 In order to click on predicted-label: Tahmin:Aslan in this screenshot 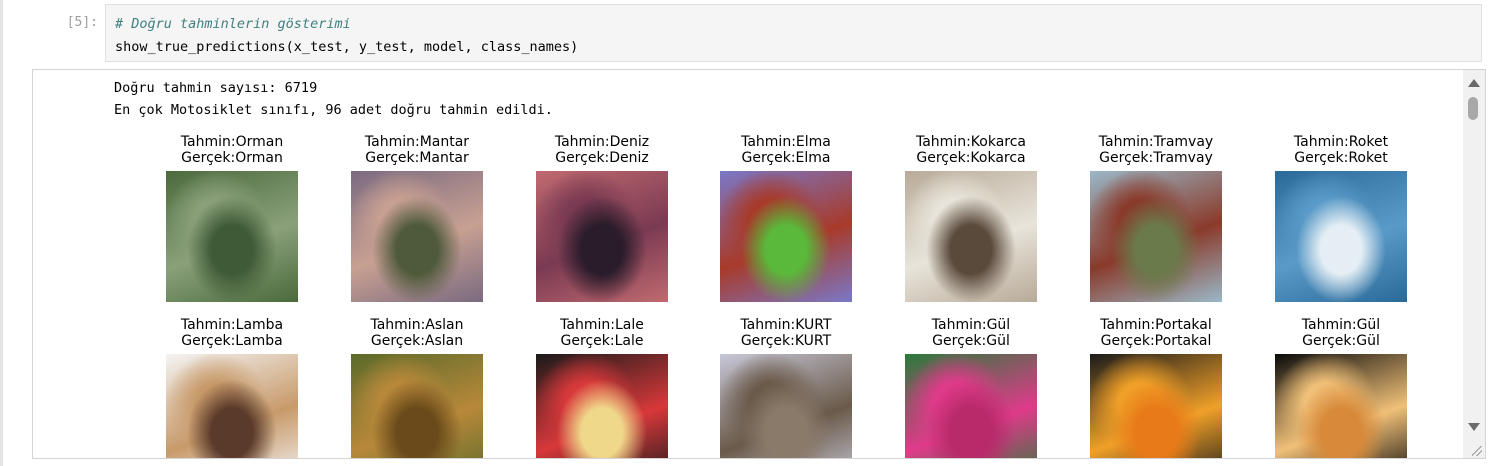, I will do `click(417, 325)`.